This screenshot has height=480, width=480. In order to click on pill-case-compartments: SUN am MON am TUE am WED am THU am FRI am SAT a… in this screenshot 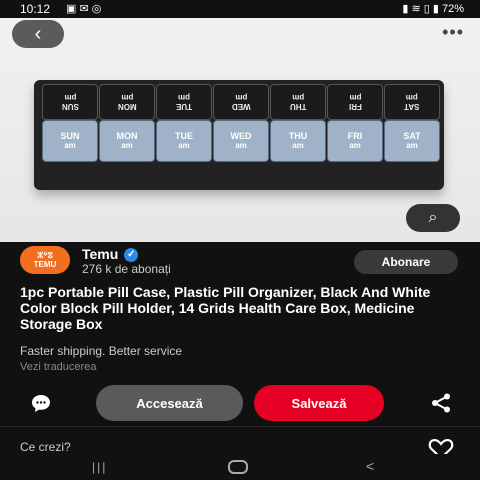, I will do `click(241, 141)`.